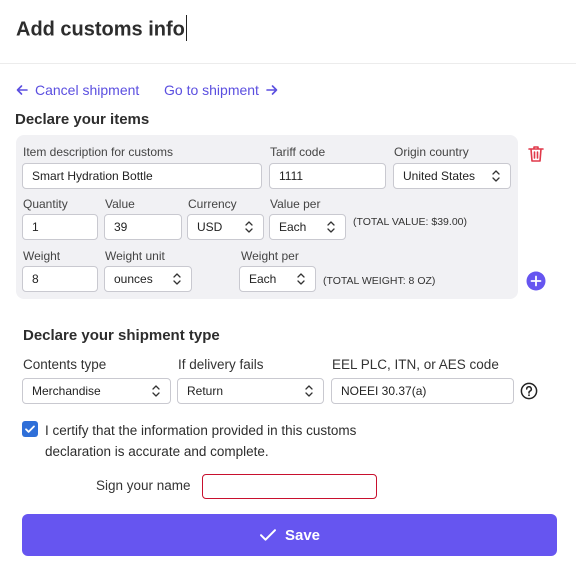 The height and width of the screenshot is (588, 576). I want to click on currency-value: USD, so click(210, 227).